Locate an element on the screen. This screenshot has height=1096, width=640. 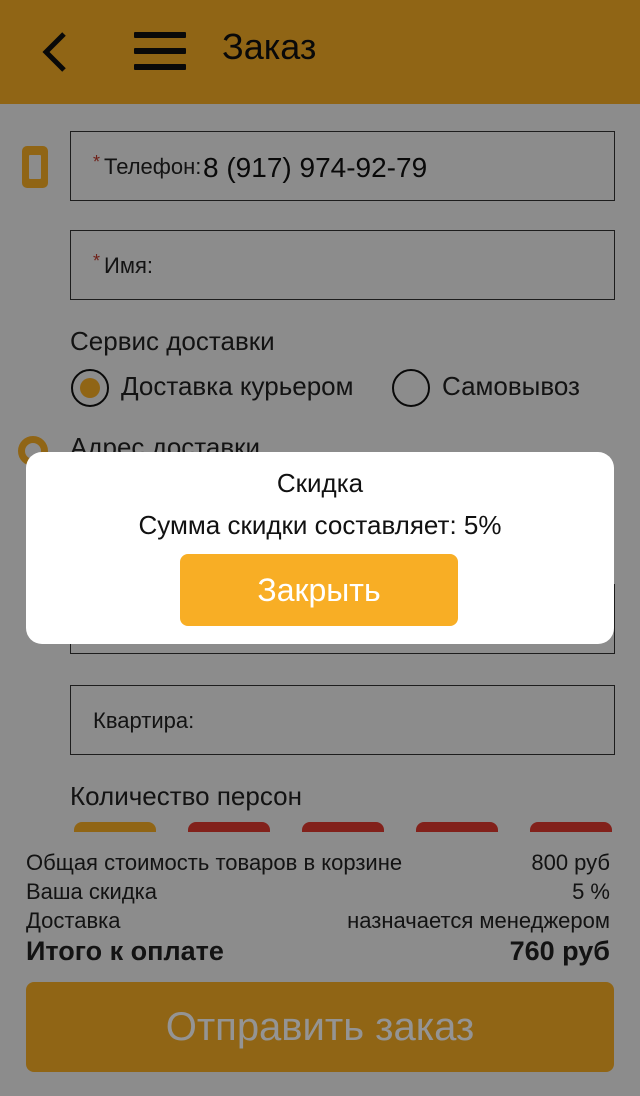
dialog-message: Сумма скидки составляет: 5% is located at coordinates (320, 525).